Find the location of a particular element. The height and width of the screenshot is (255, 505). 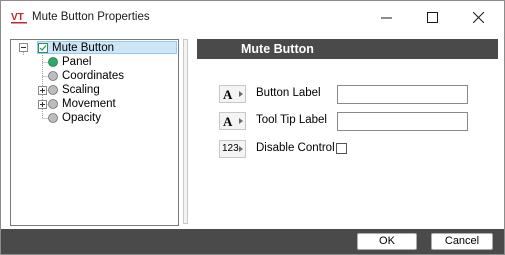

title-bar: VT Mute Button Properties is located at coordinates (252, 17).